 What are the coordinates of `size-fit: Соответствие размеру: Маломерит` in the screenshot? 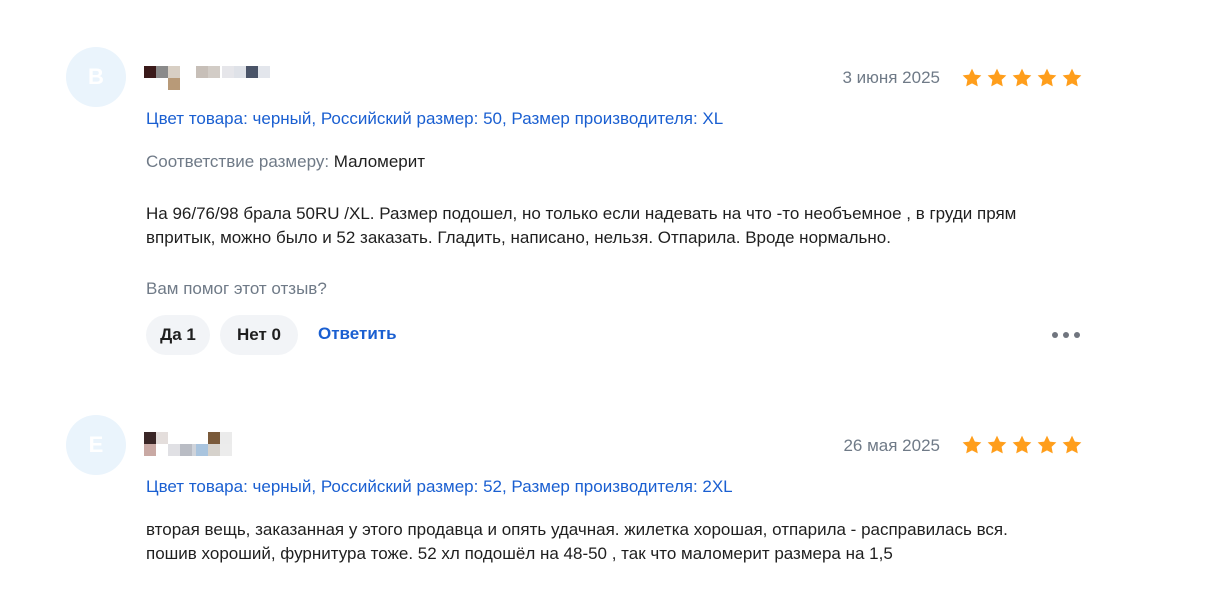 It's located at (285, 162).